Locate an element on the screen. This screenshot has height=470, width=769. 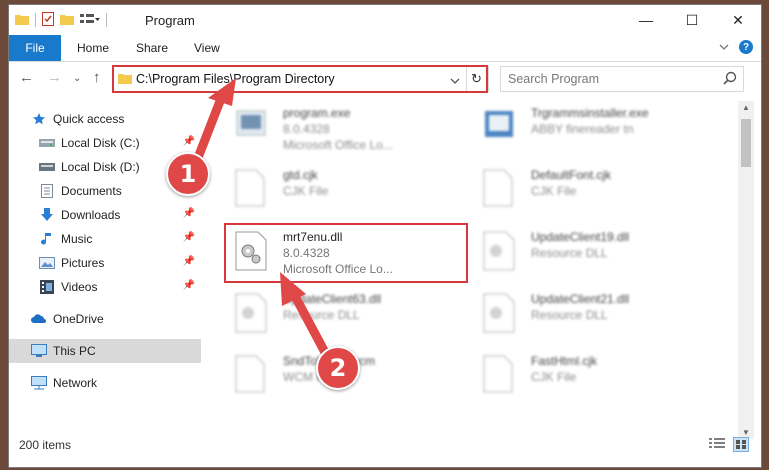
step-1-badge: 1 is located at coordinates (188, 174).